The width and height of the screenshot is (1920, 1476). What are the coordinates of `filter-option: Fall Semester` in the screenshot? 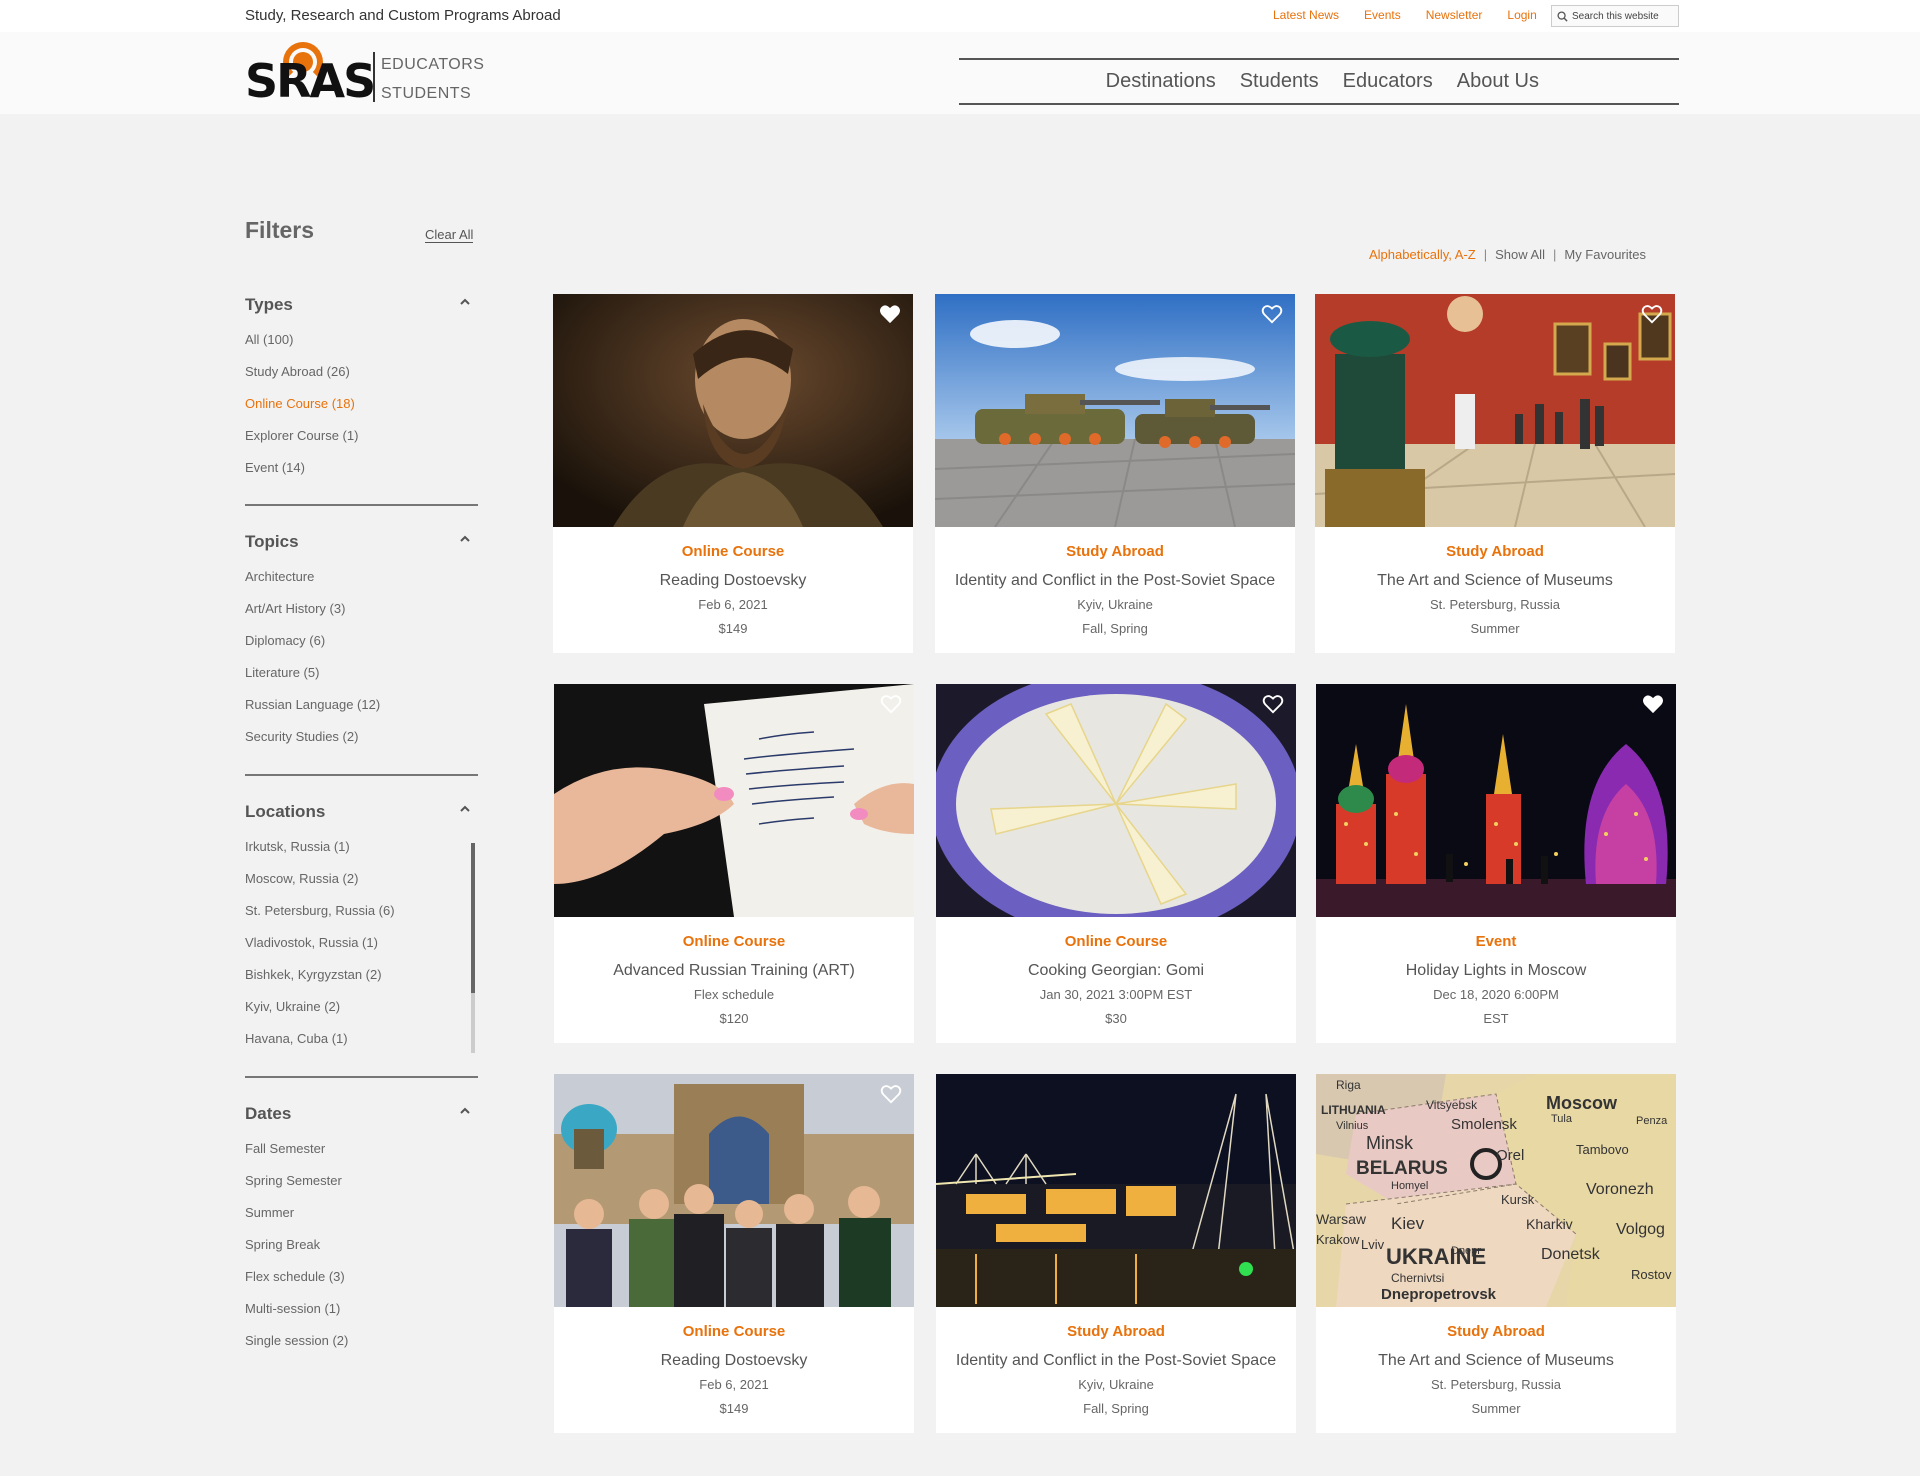 It's located at (361, 1156).